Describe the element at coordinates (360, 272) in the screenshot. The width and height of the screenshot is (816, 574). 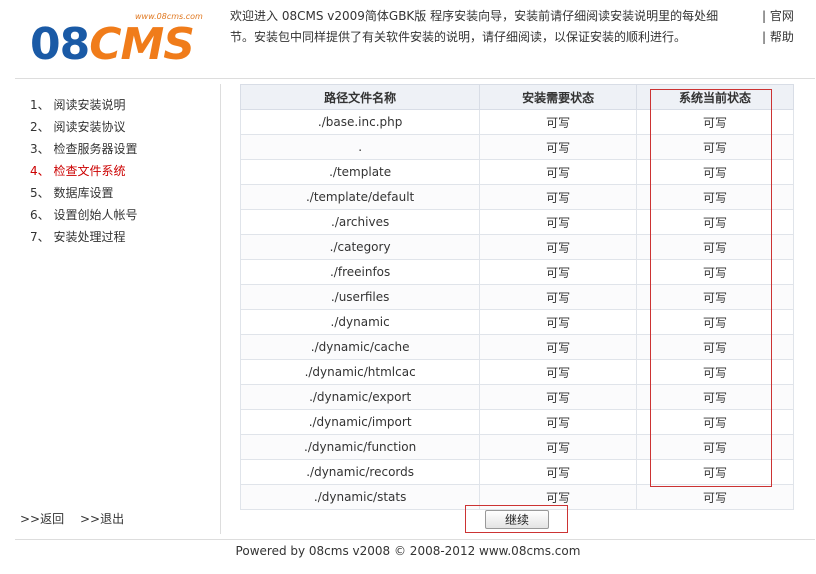
I see `path-cell: ./freeinfos` at that location.